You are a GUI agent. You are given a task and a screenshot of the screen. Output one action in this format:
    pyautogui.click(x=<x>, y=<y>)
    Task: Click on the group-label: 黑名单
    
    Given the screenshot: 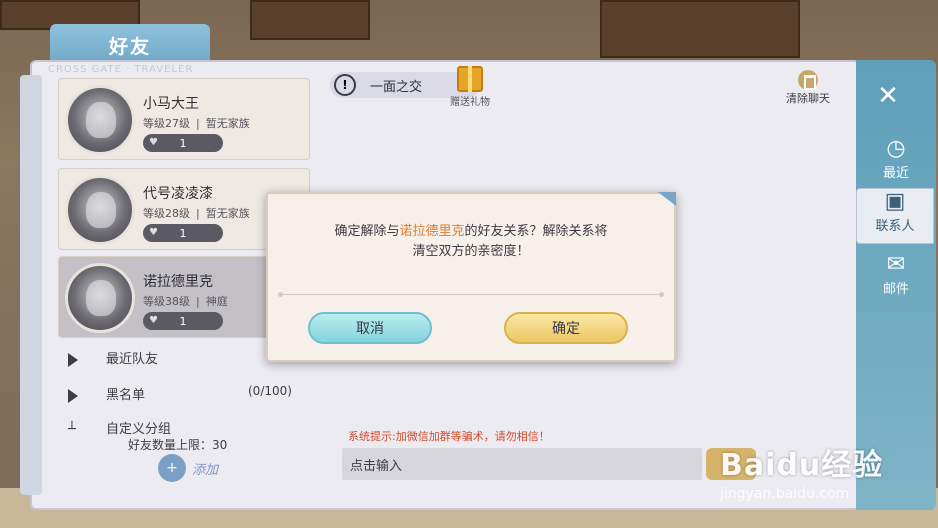 What is the action you would take?
    pyautogui.click(x=126, y=395)
    